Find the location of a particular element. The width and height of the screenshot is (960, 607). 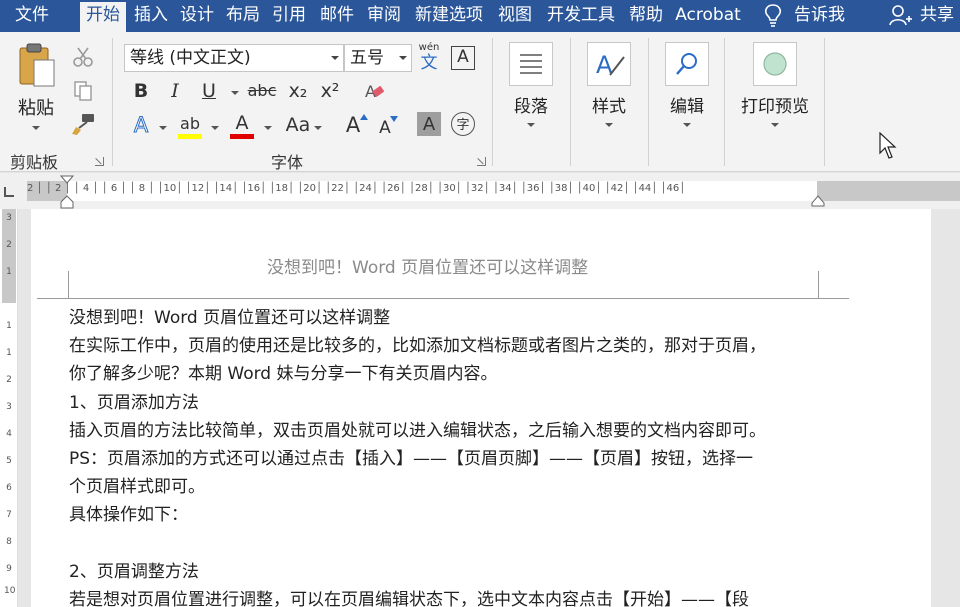

font-launcher-icon is located at coordinates (481, 161).